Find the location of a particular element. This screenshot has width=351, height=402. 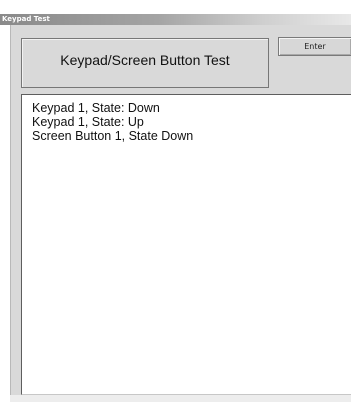

header-panel: Keypad/Screen Button Test is located at coordinates (145, 63).